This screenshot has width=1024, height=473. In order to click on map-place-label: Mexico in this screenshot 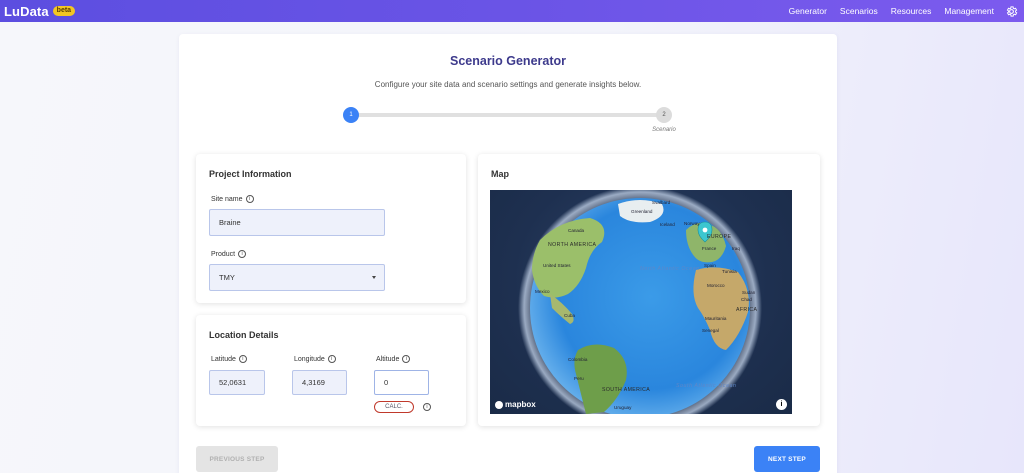, I will do `click(542, 291)`.